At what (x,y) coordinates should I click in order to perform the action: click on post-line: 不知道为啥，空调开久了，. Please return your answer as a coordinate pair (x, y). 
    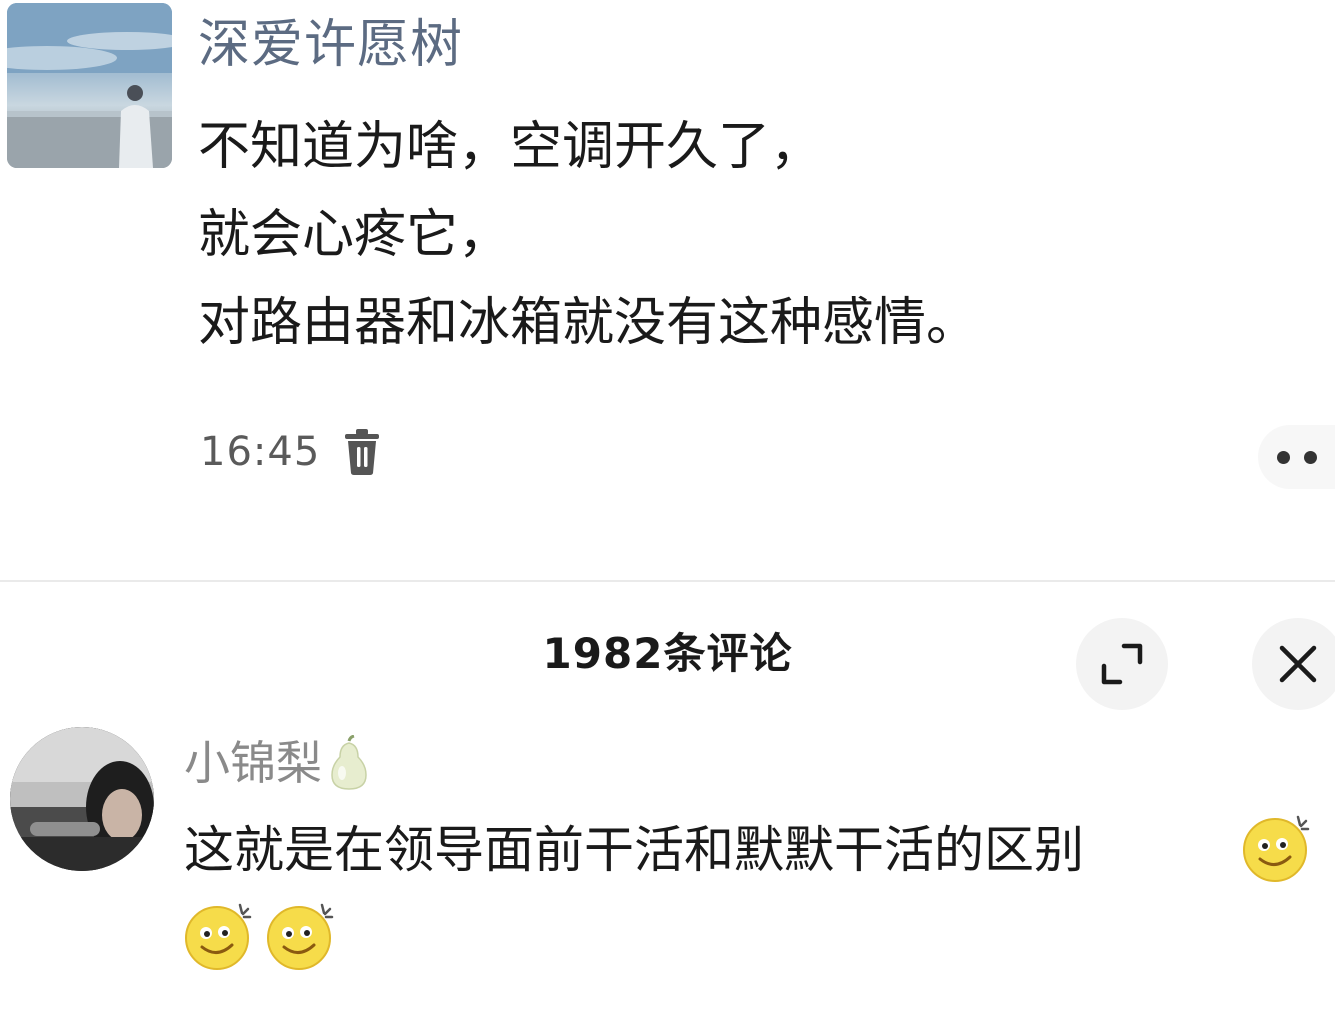
    Looking at the image, I should click on (510, 147).